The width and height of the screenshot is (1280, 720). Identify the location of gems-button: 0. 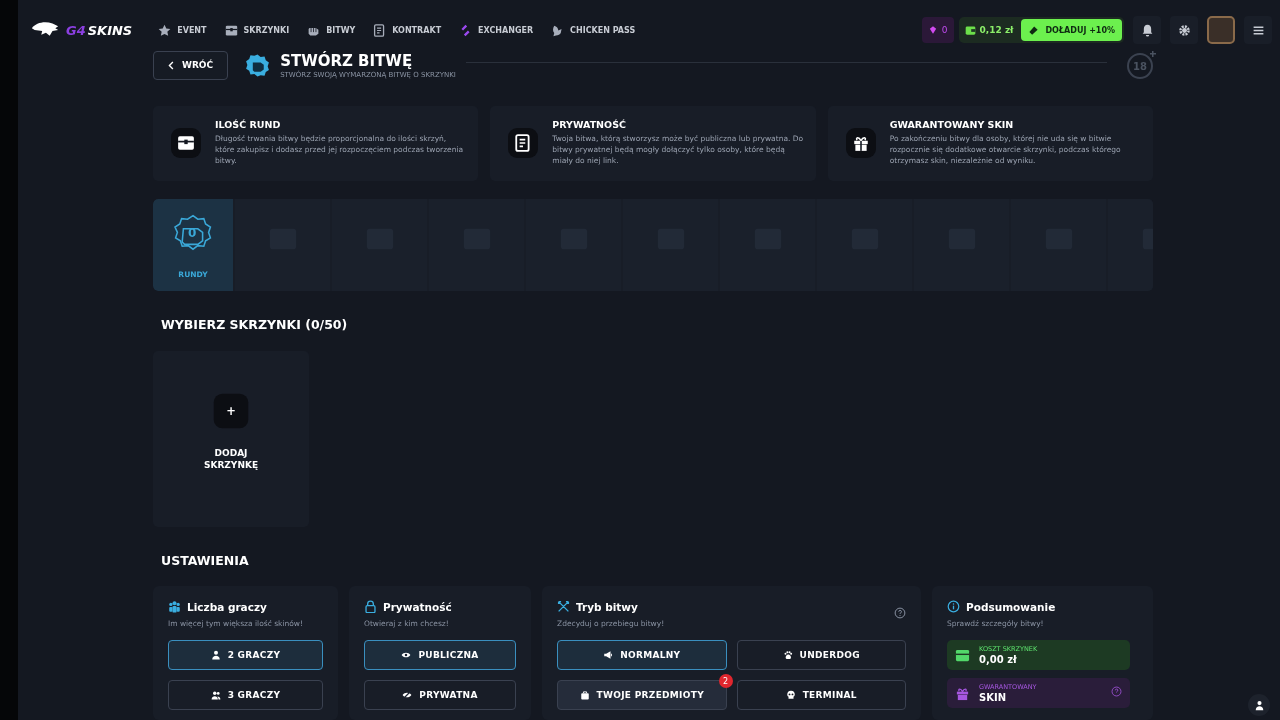
(937, 30).